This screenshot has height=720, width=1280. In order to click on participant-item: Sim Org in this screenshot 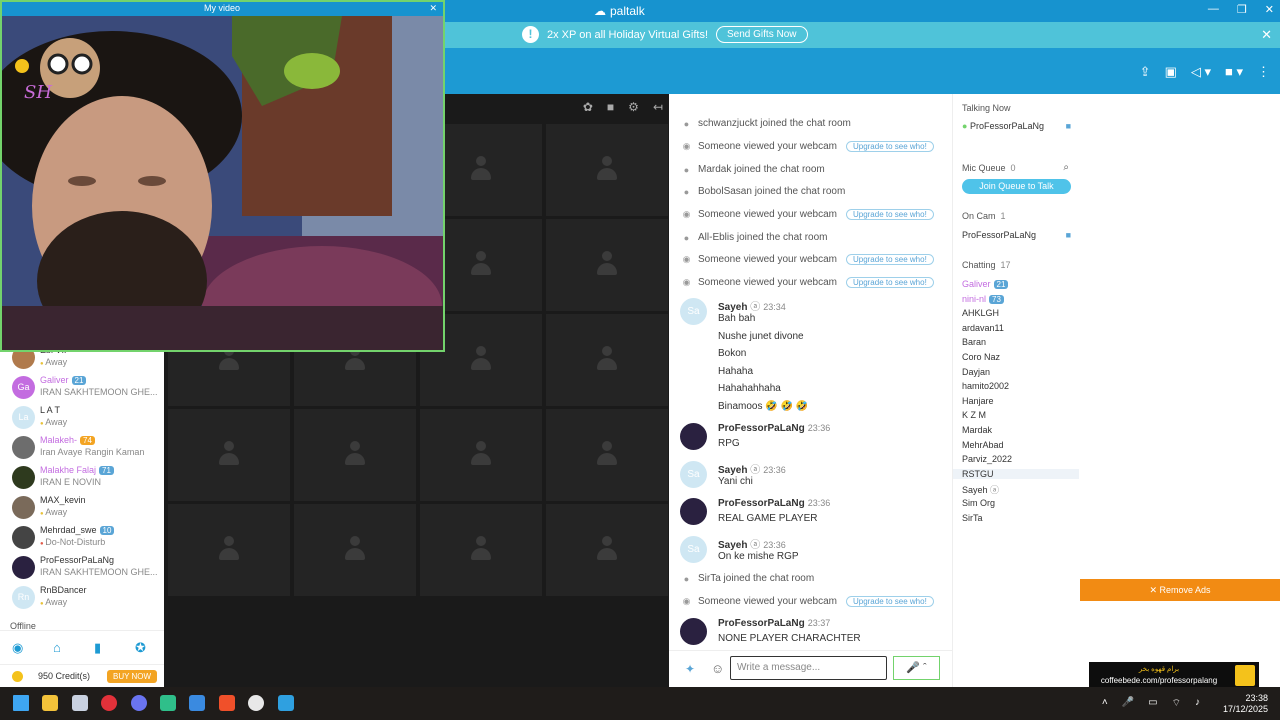, I will do `click(1017, 503)`.